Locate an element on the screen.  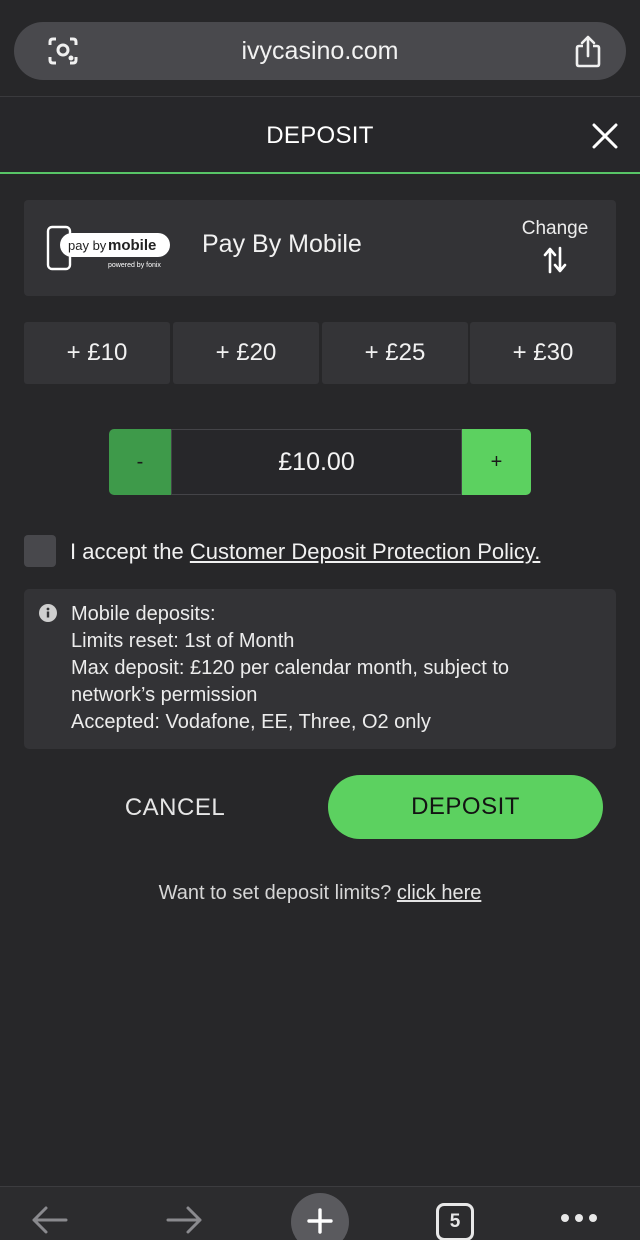
increase-amount-button: + is located at coordinates (496, 462).